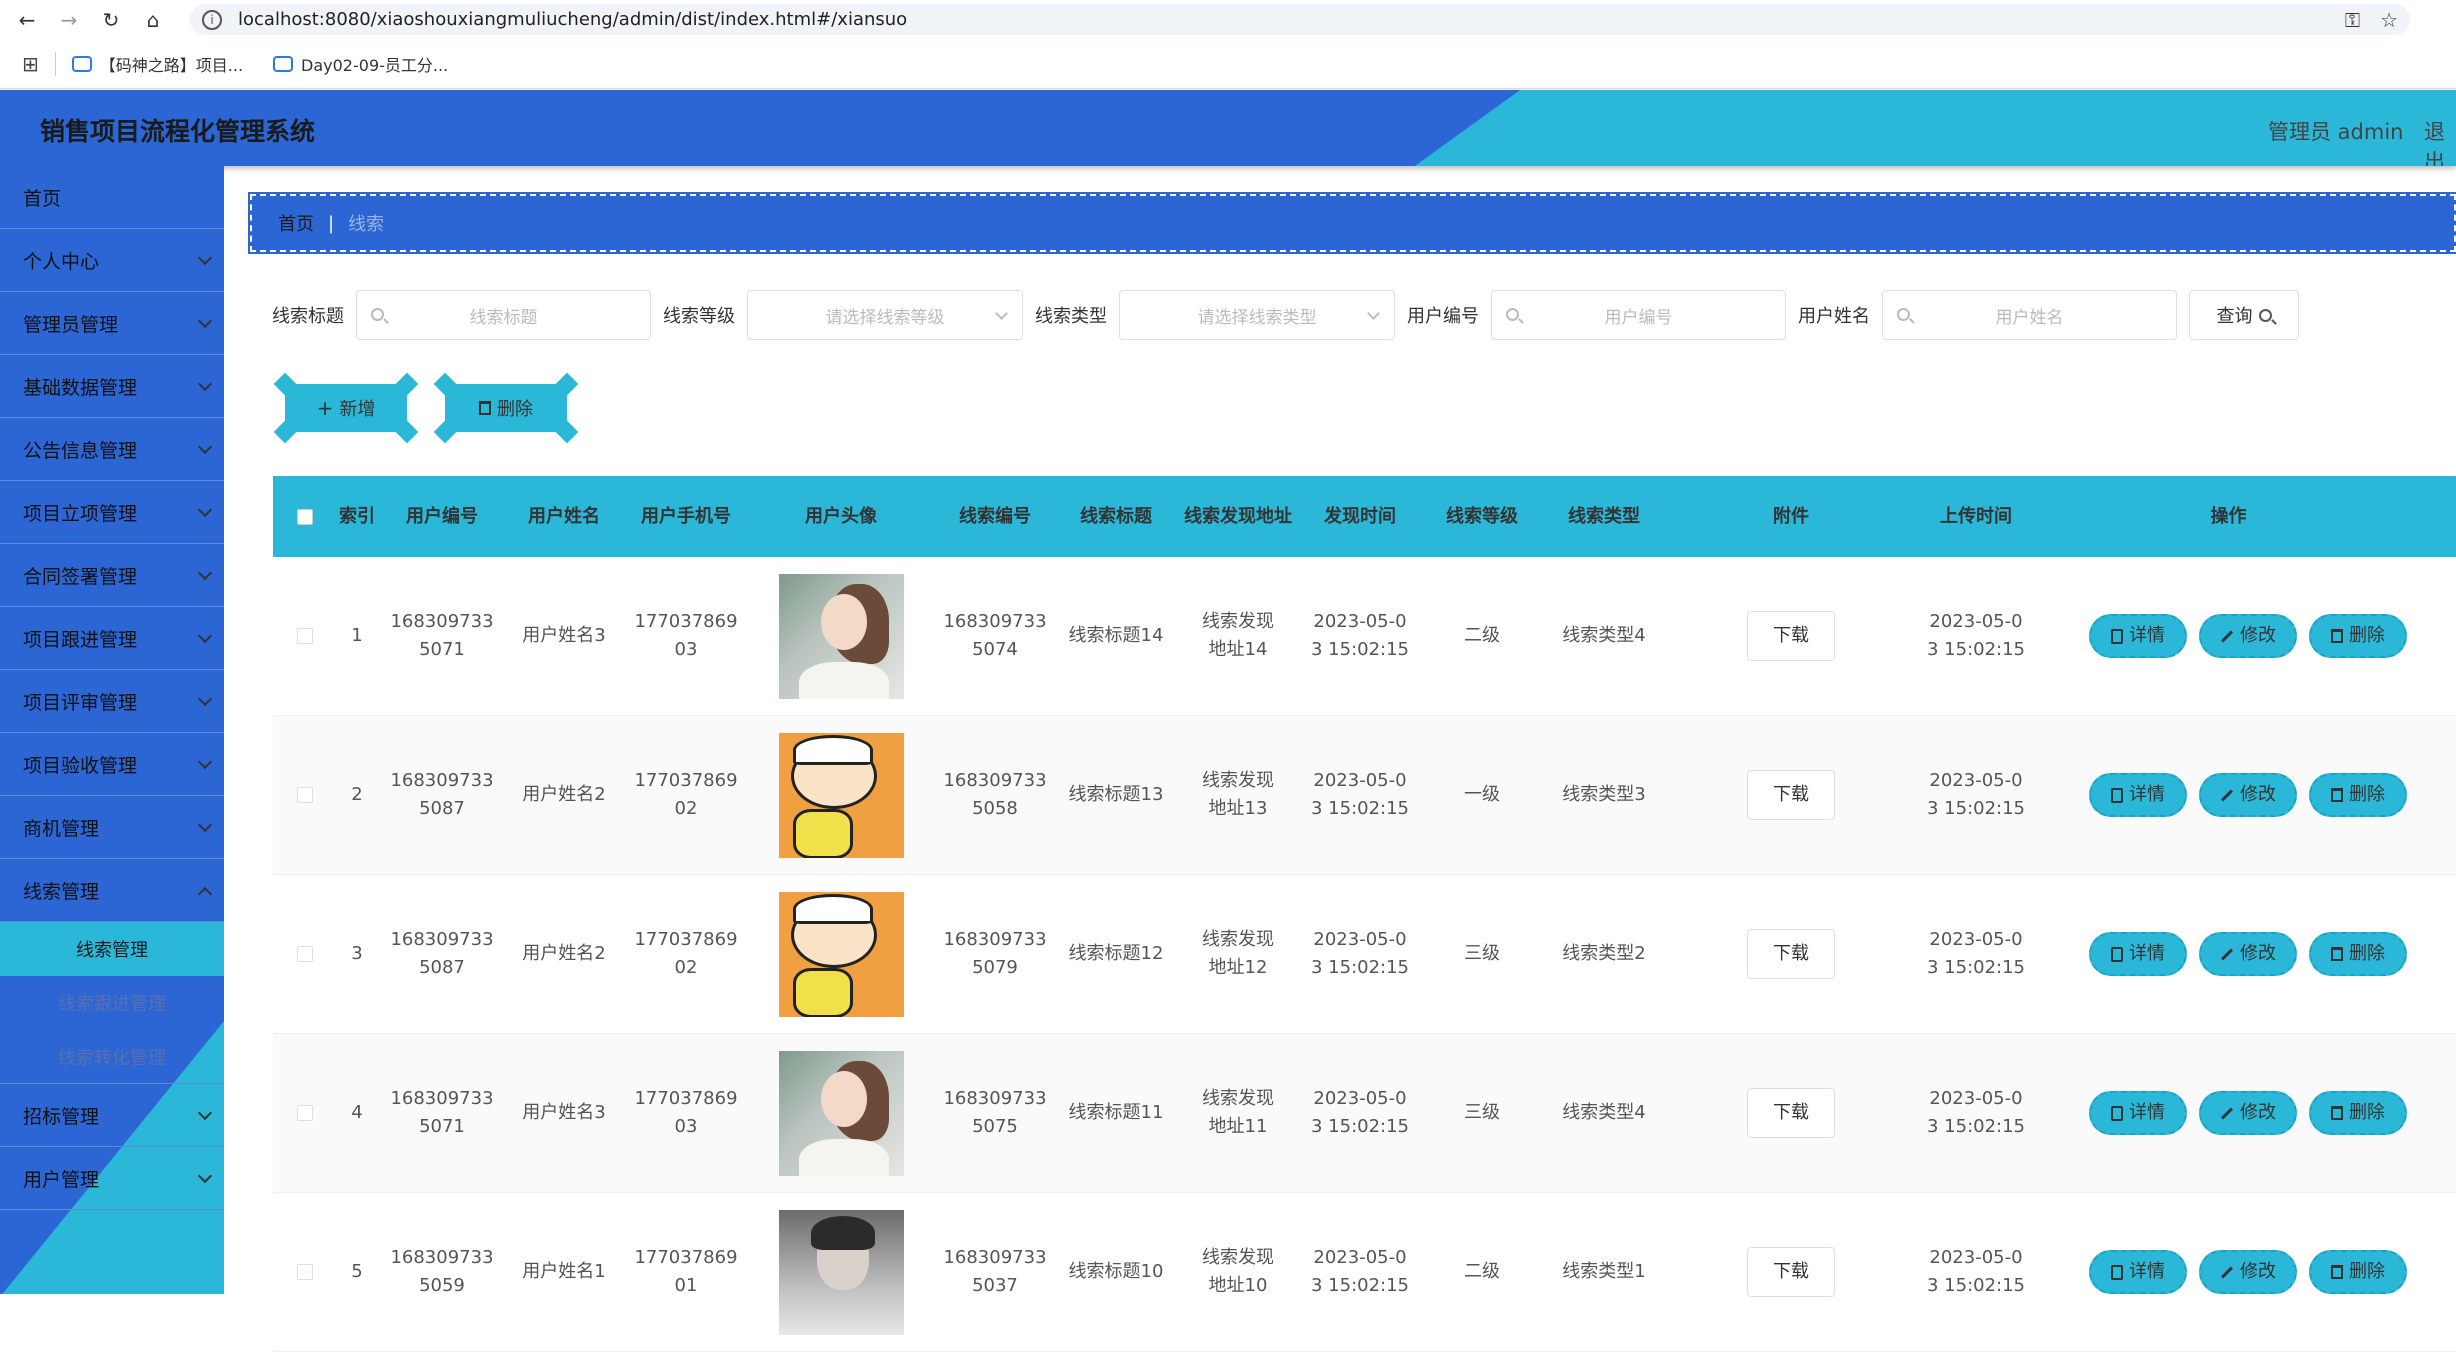 Image resolution: width=2456 pixels, height=1352 pixels. Describe the element at coordinates (111, 20) in the screenshot. I see `reload-icon: ↻` at that location.